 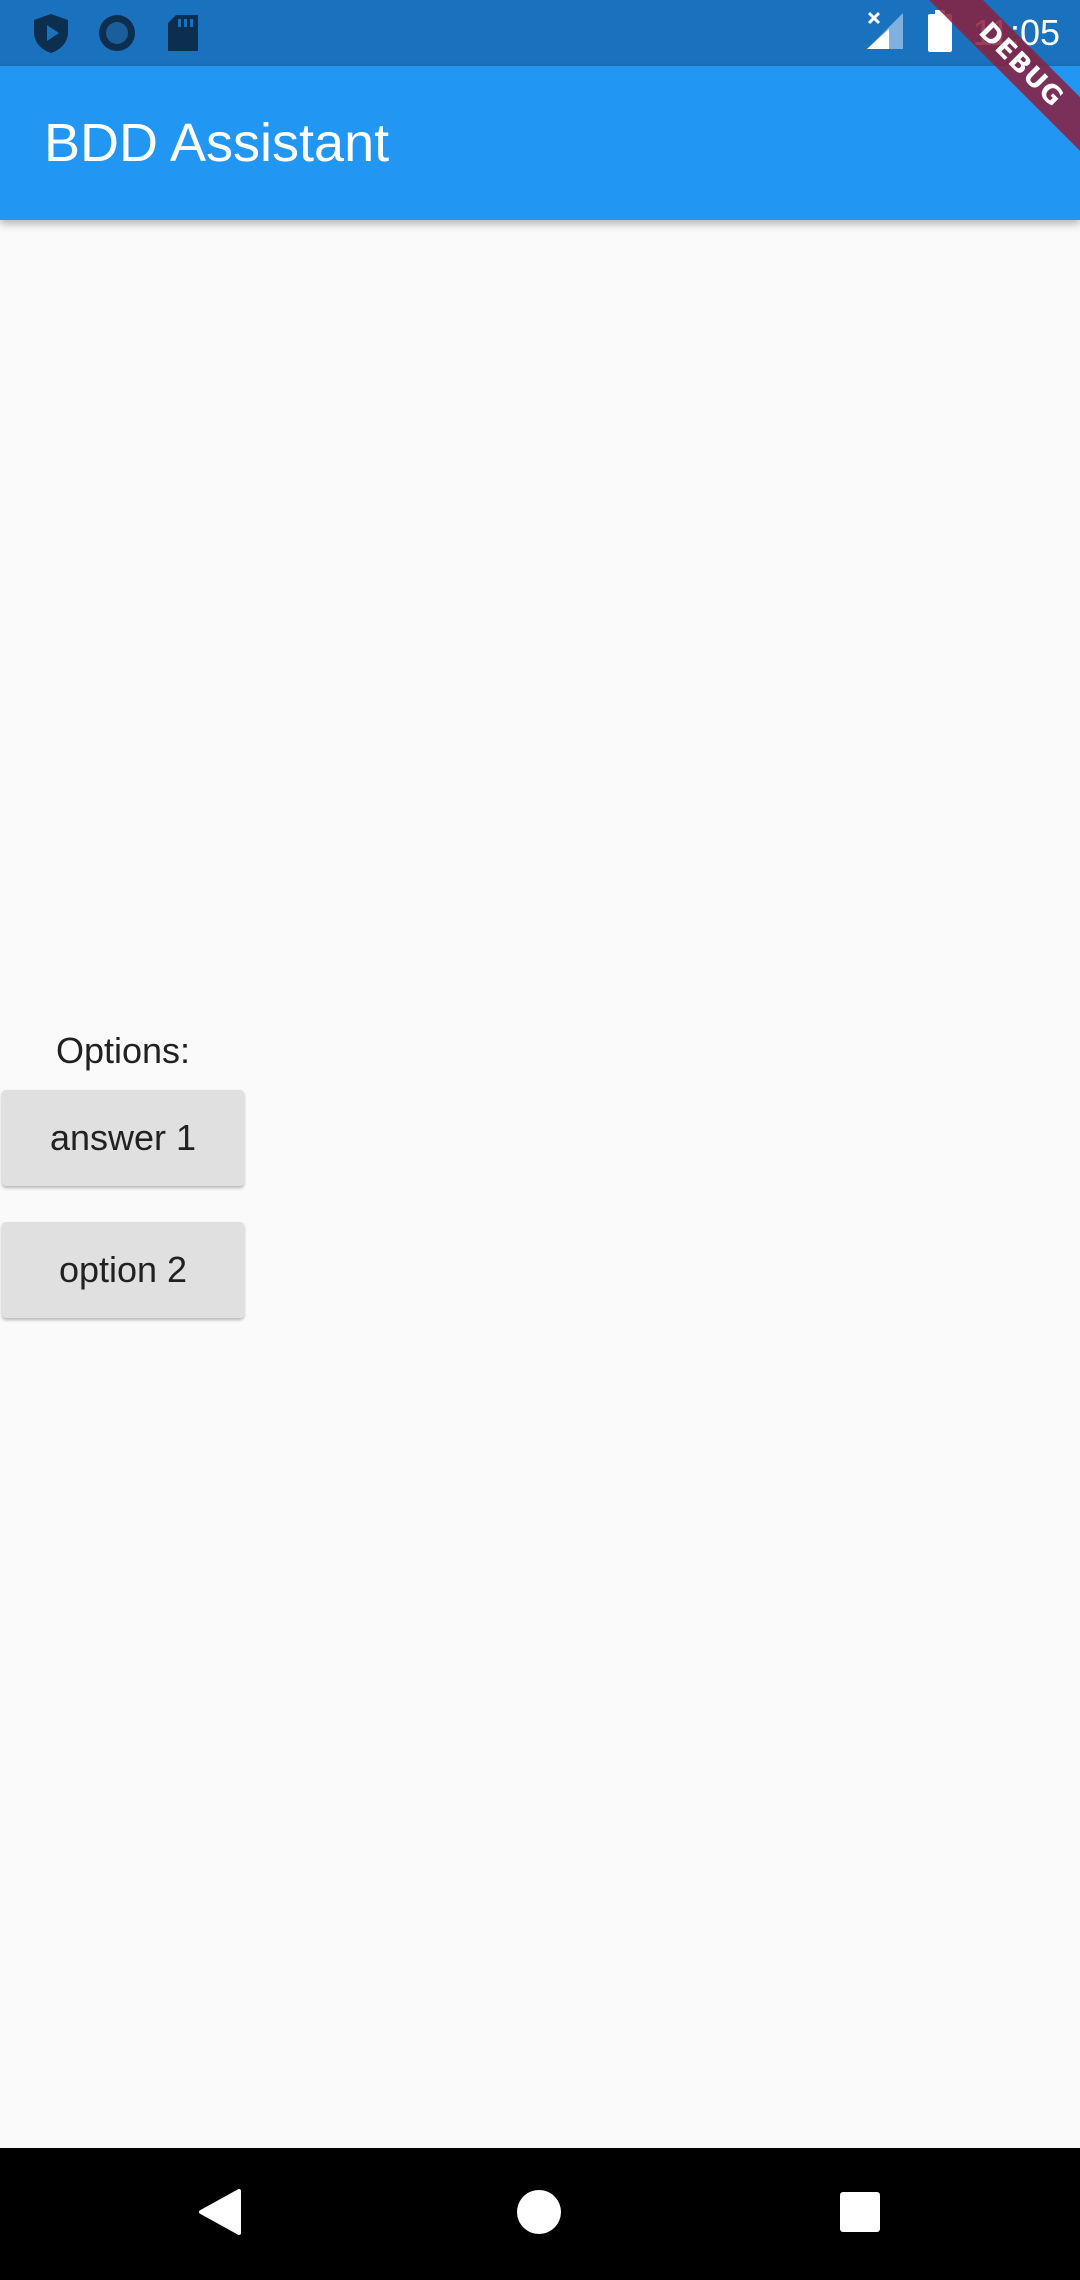 I want to click on back-button, so click(x=220, y=2214).